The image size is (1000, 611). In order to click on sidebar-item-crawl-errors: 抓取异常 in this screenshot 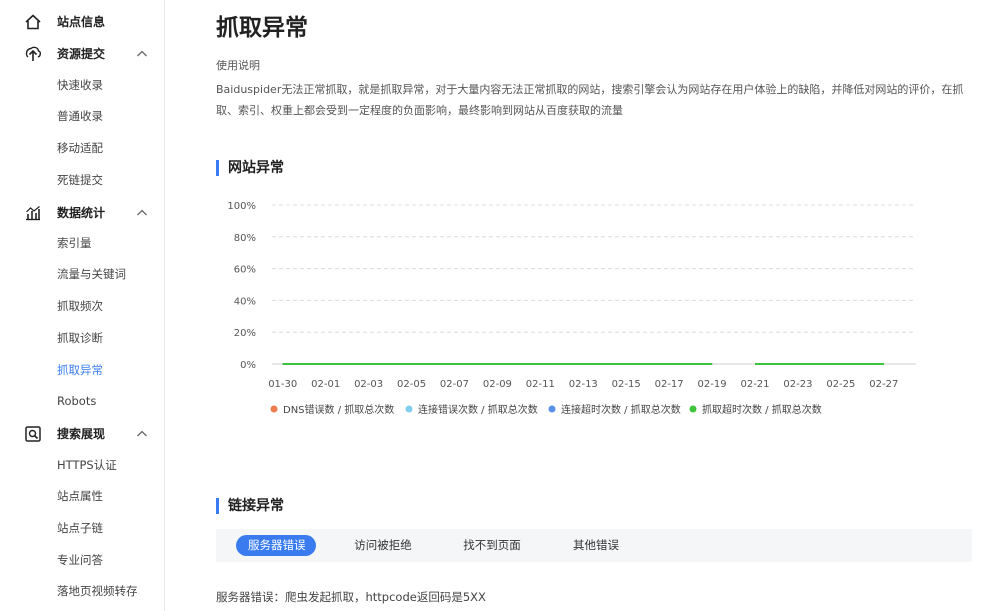, I will do `click(80, 370)`.